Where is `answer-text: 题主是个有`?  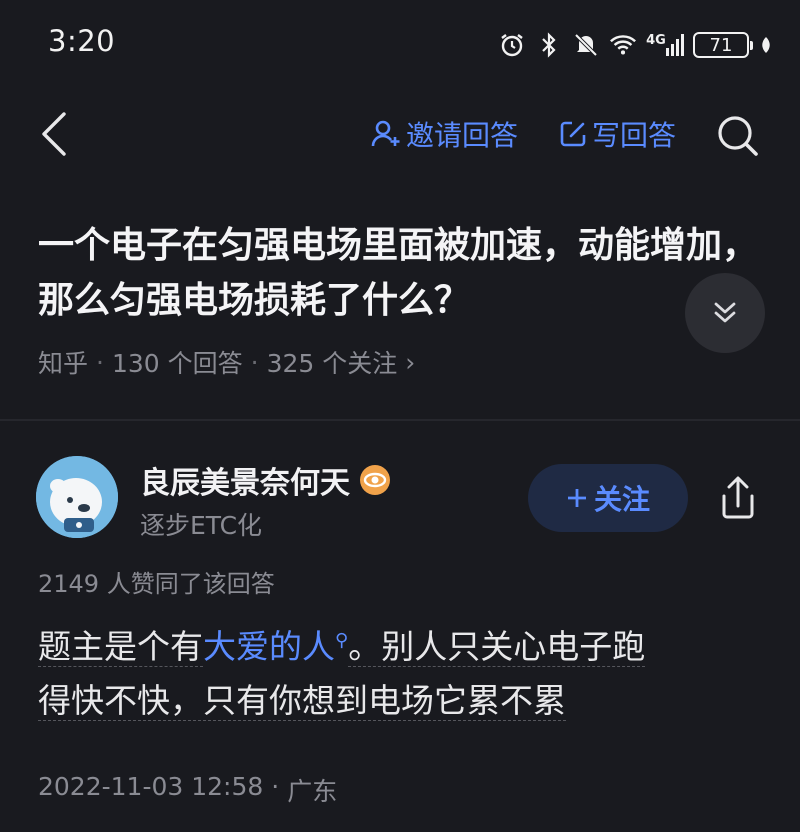 answer-text: 题主是个有 is located at coordinates (120, 647).